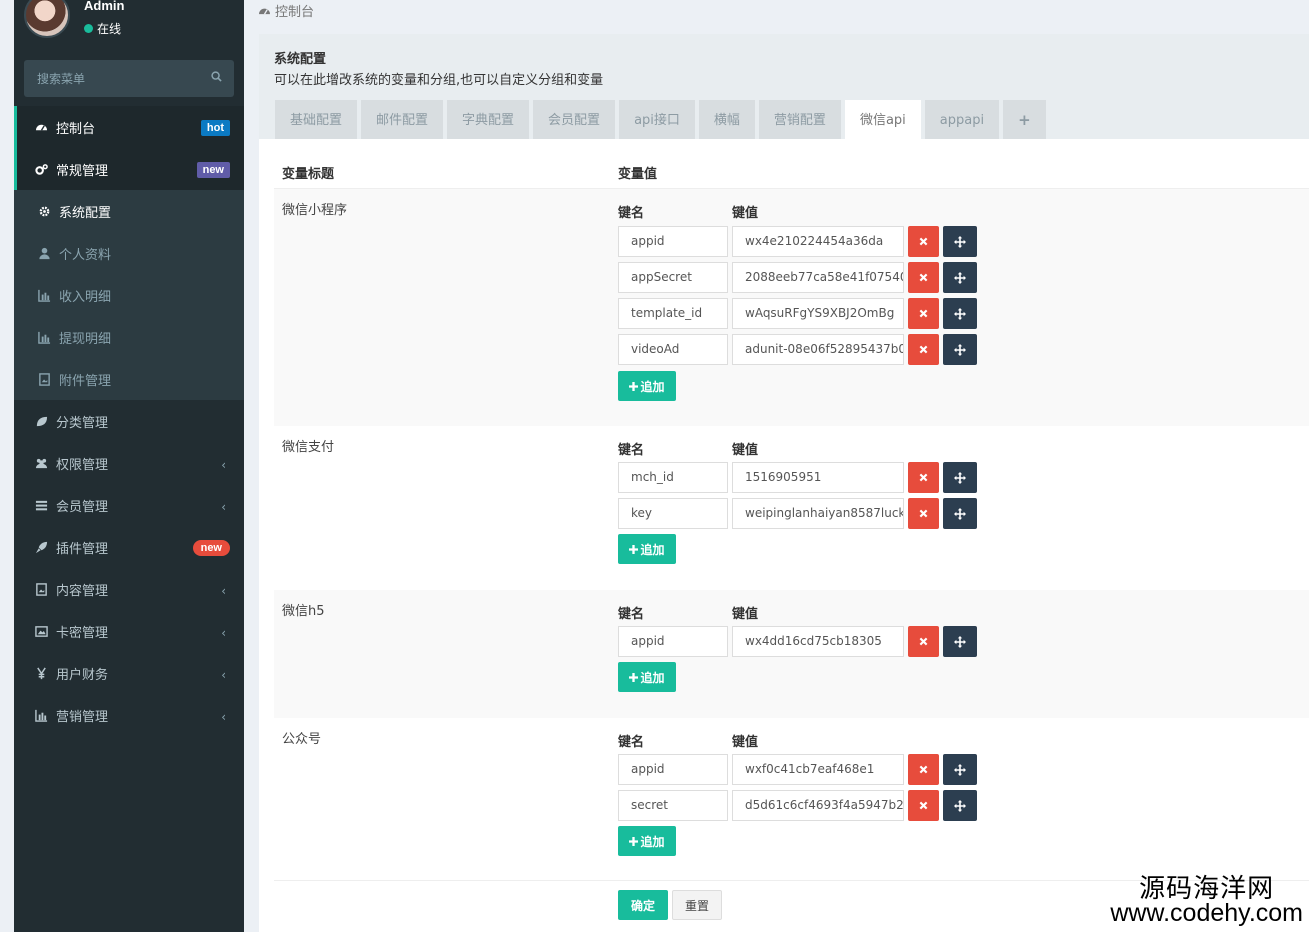 This screenshot has height=932, width=1309. Describe the element at coordinates (129, 715) in the screenshot. I see `menu-item-marketing: 营销管理 ‹` at that location.